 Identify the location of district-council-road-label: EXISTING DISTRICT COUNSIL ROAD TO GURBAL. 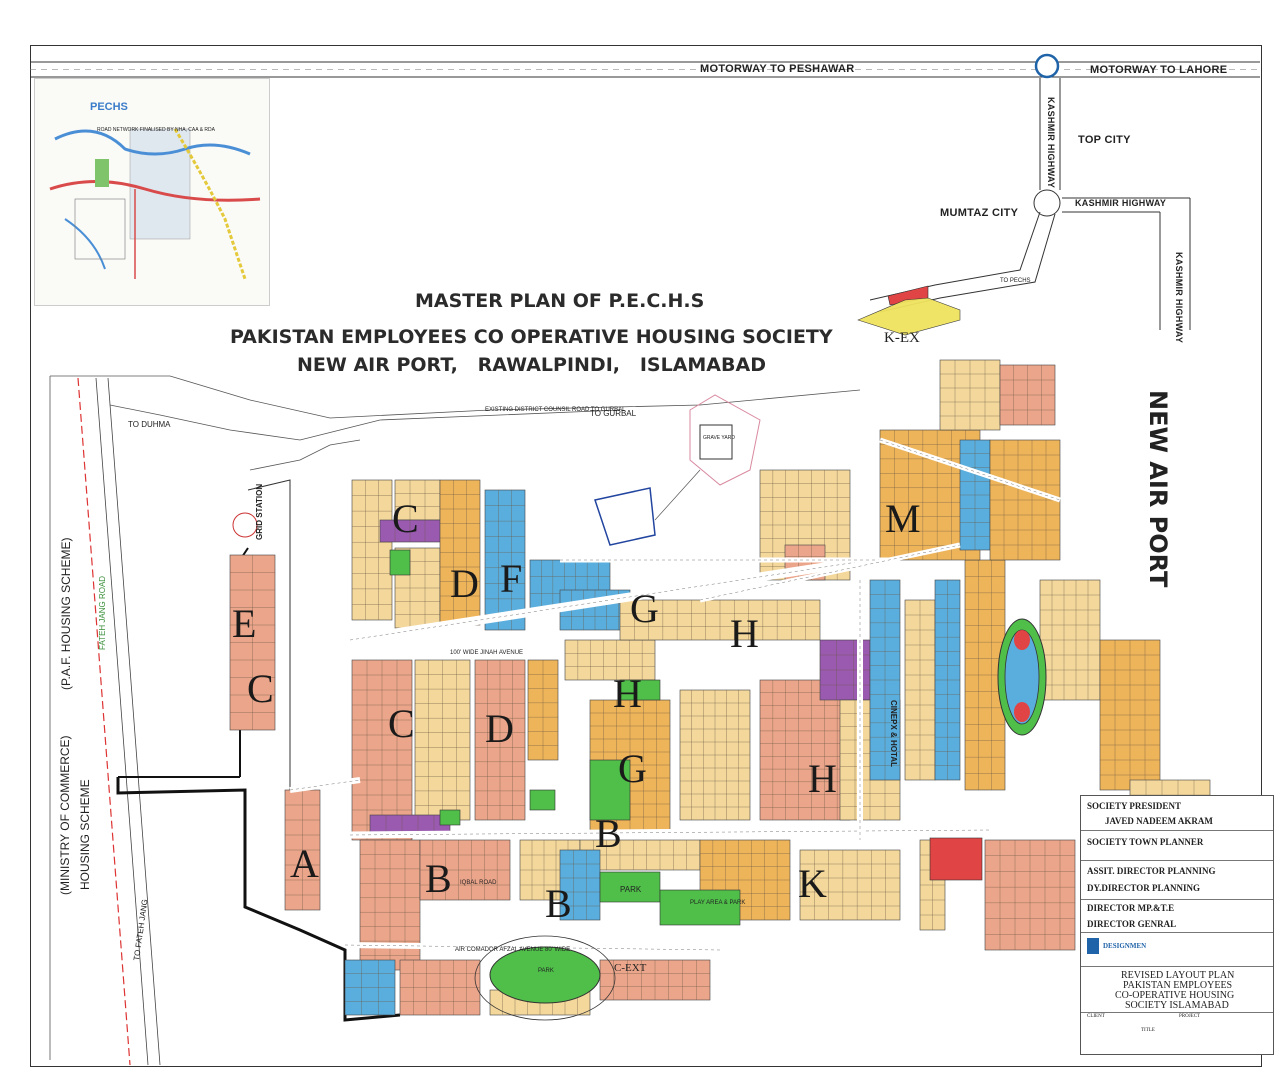
(555, 410).